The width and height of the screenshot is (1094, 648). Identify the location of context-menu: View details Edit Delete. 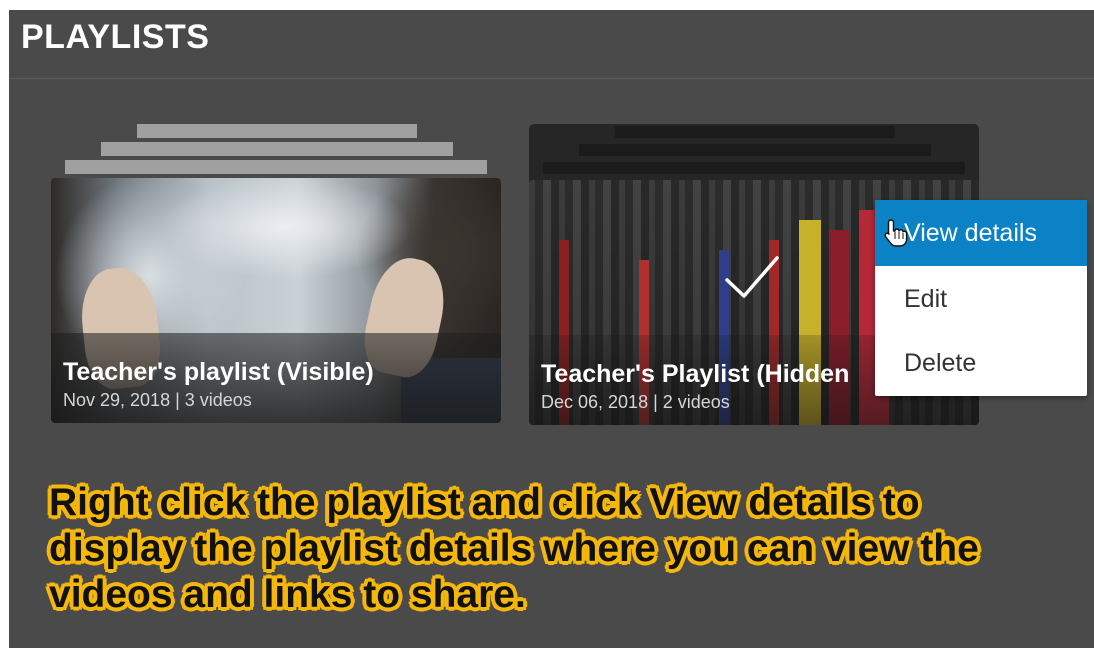
(981, 298).